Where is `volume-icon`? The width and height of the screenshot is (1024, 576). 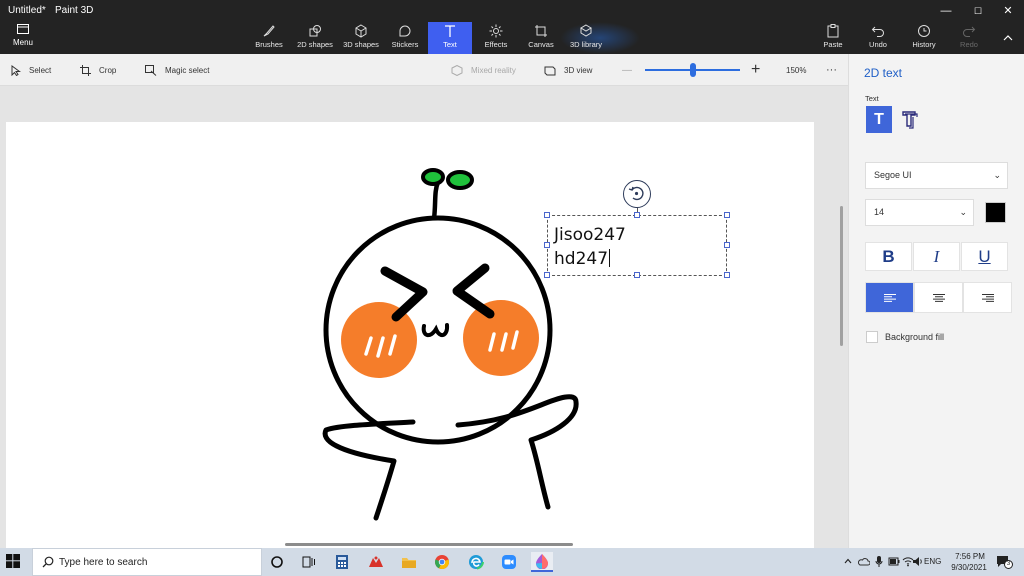
volume-icon is located at coordinates (918, 561).